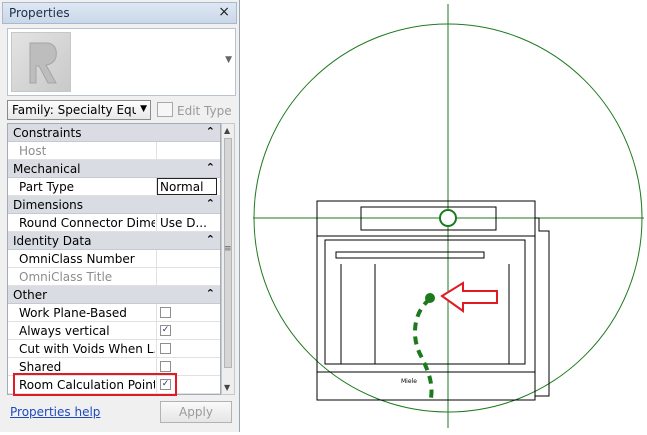 The width and height of the screenshot is (647, 435). I want to click on always-vertical-checkbox: ✓, so click(165, 330).